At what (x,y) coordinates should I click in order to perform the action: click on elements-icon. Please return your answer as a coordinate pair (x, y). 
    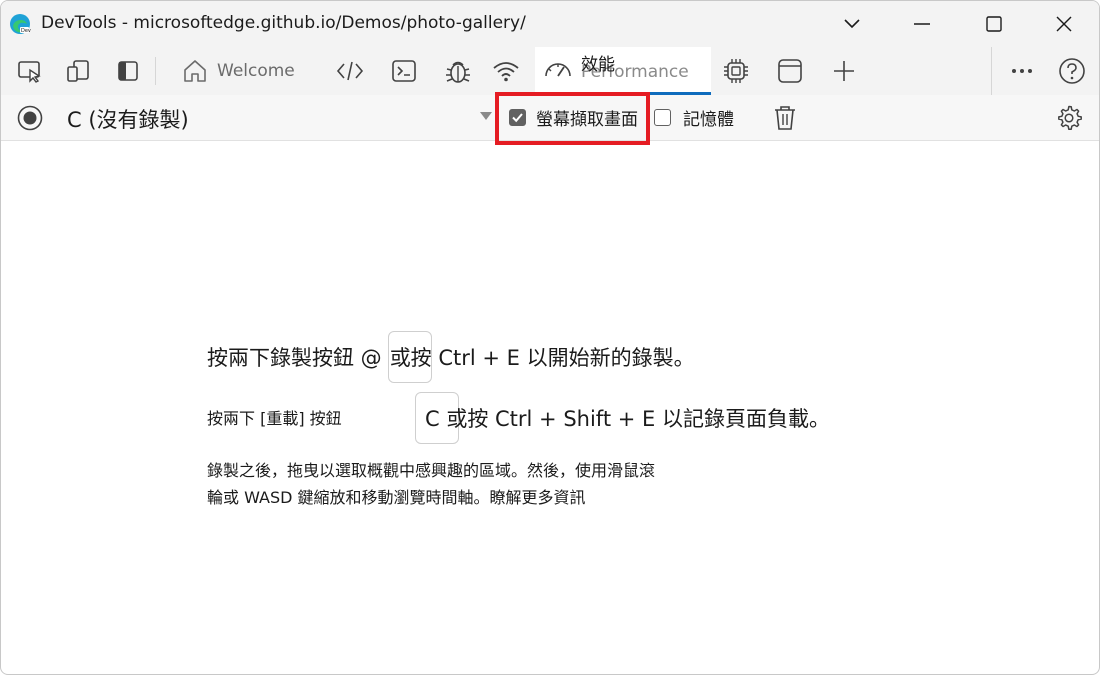
    Looking at the image, I should click on (350, 71).